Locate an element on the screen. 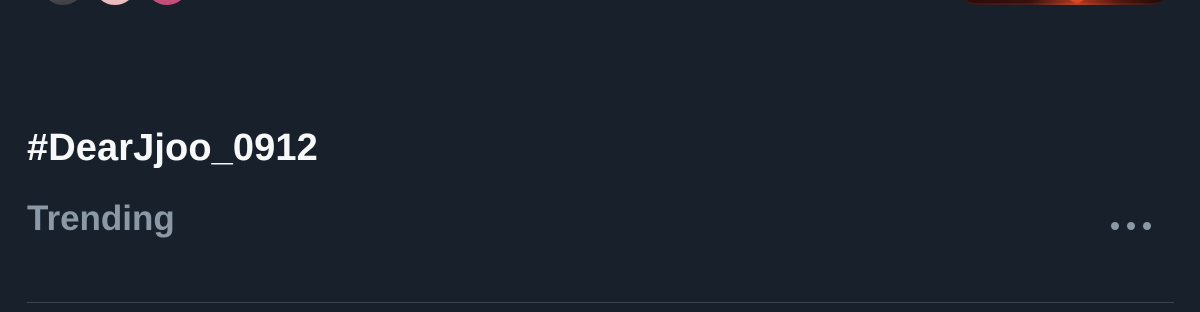 This screenshot has width=1200, height=312. avatar-stack is located at coordinates (123, 4).